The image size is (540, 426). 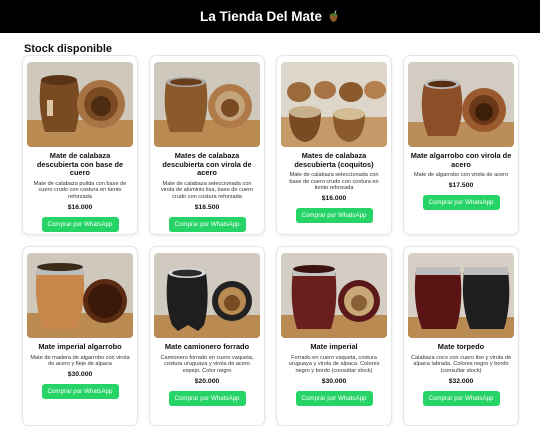 I want to click on section-title: Stock disponible, so click(x=68, y=49).